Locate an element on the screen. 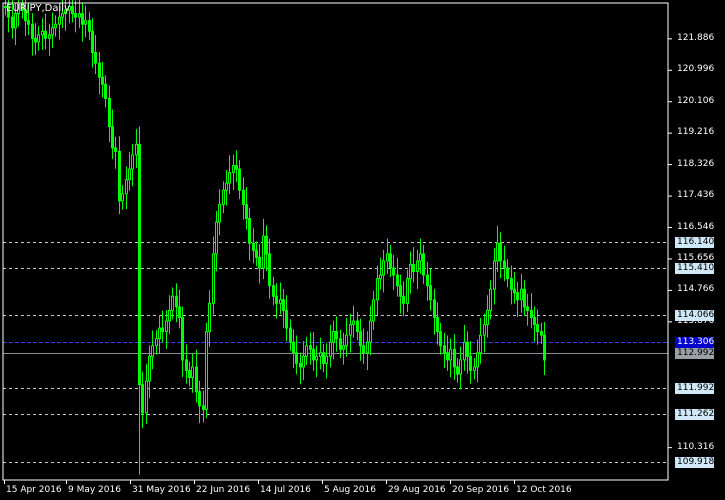 Image resolution: width=725 pixels, height=500 pixels. date-axis-label: 22 Jun 2016 is located at coordinates (223, 490).